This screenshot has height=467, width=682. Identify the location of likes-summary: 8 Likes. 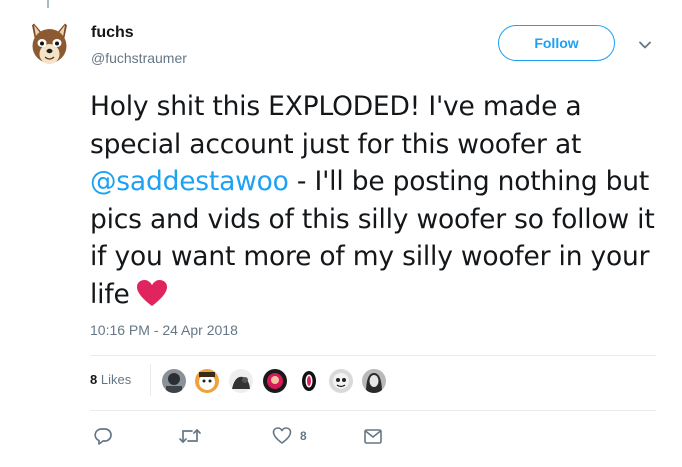
(110, 379).